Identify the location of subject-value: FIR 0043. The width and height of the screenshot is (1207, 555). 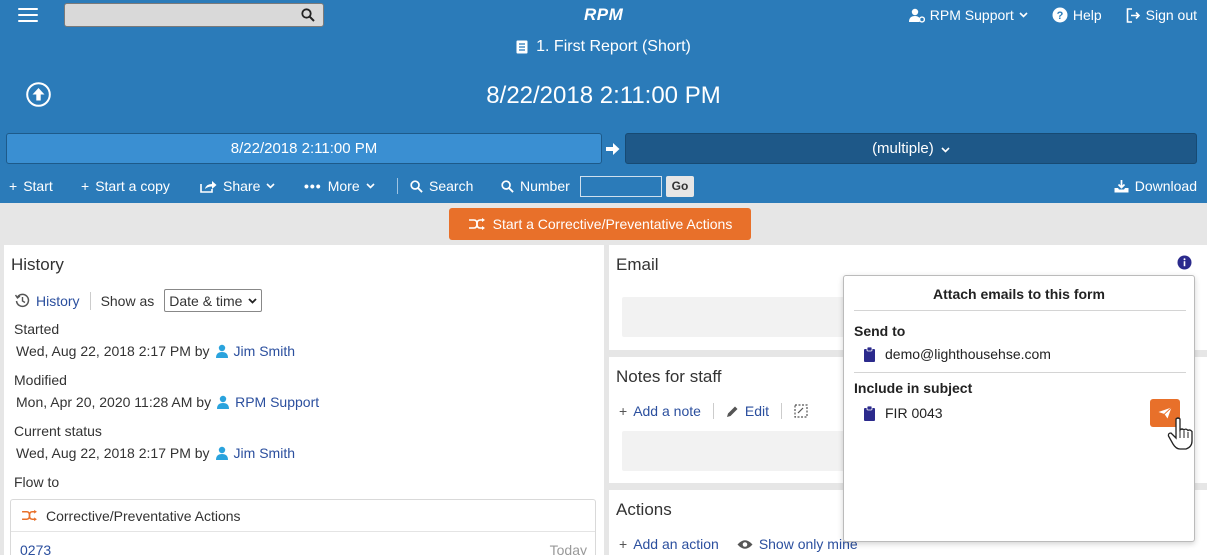
(914, 413).